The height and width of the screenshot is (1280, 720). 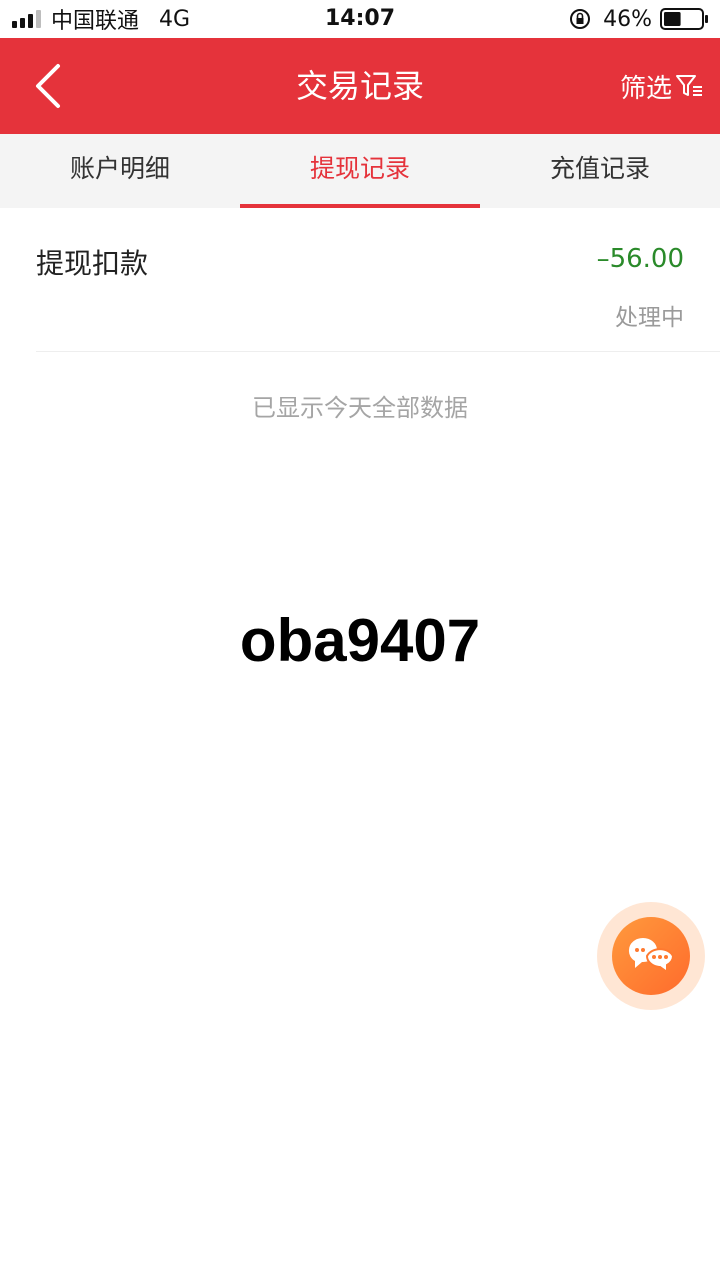 I want to click on status-bar: 中国联通 4G 14:07 46%, so click(x=360, y=19).